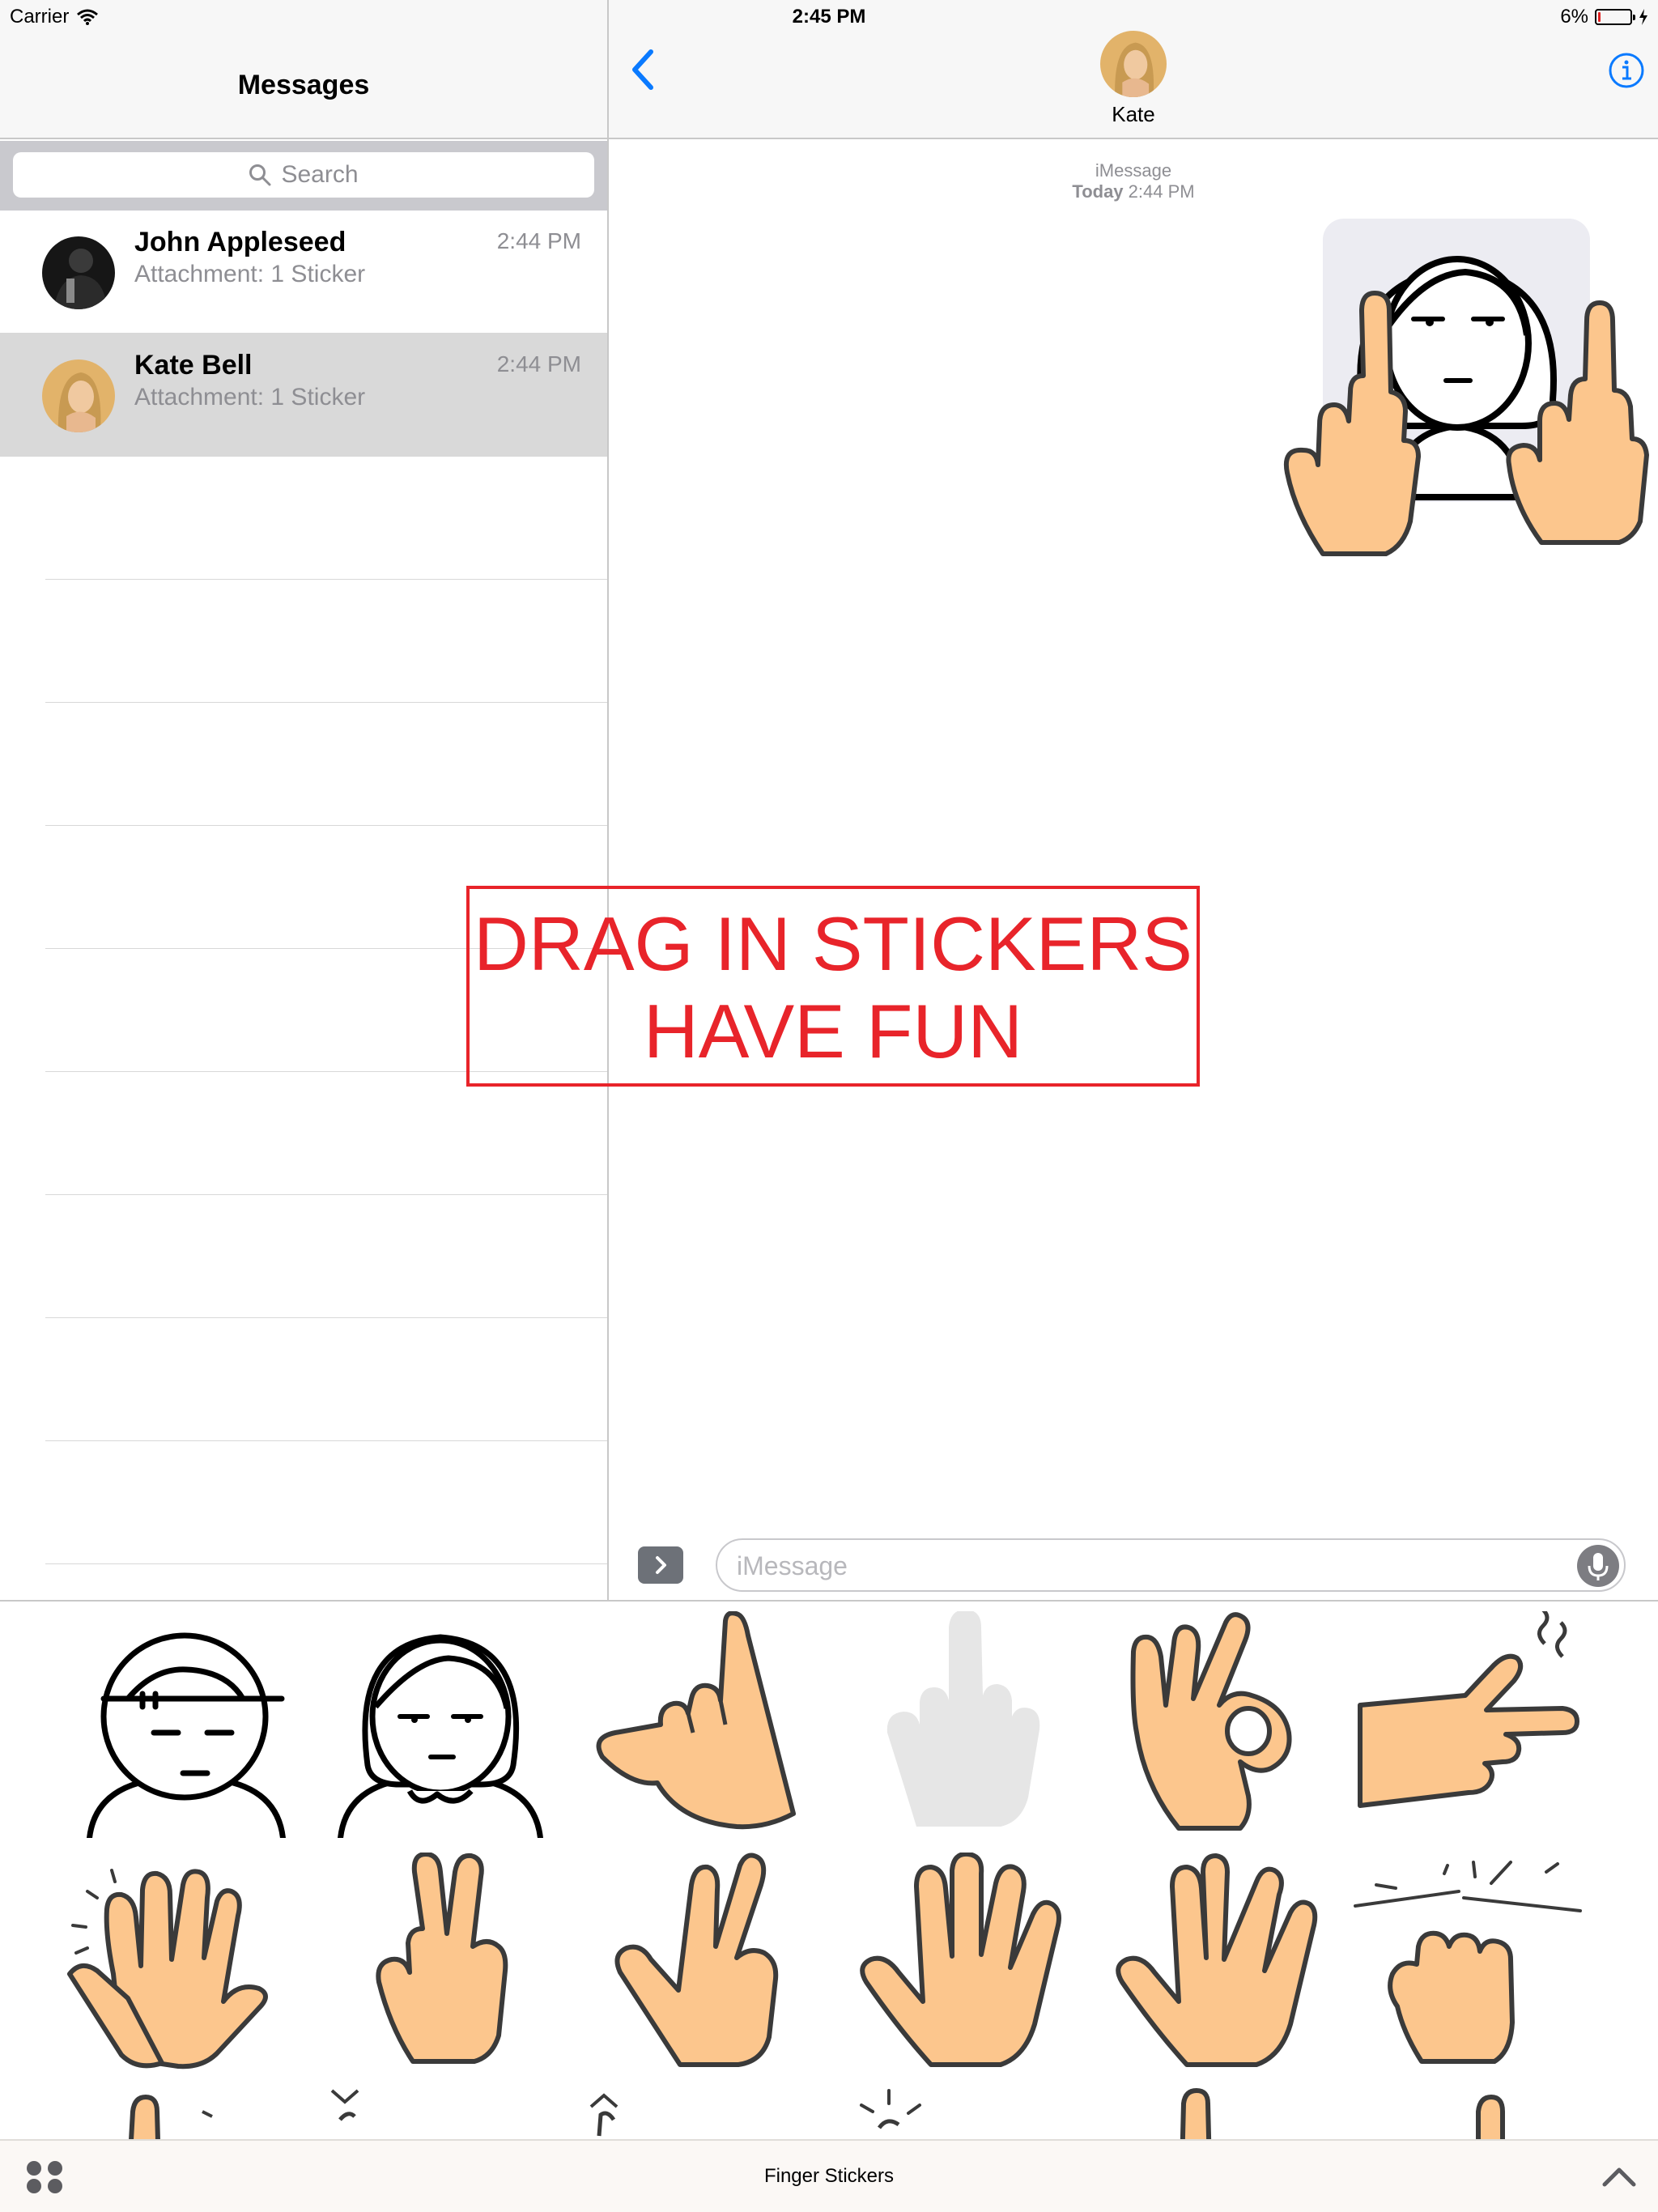 Image resolution: width=1658 pixels, height=2212 pixels. Describe the element at coordinates (1574, 17) in the screenshot. I see `battery-percent: 6%` at that location.